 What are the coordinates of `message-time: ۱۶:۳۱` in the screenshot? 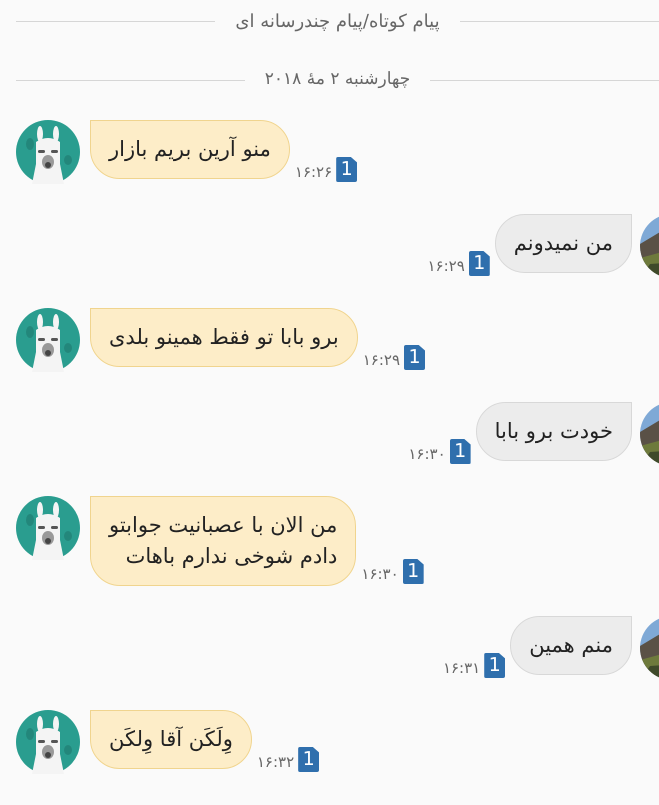 It's located at (461, 668).